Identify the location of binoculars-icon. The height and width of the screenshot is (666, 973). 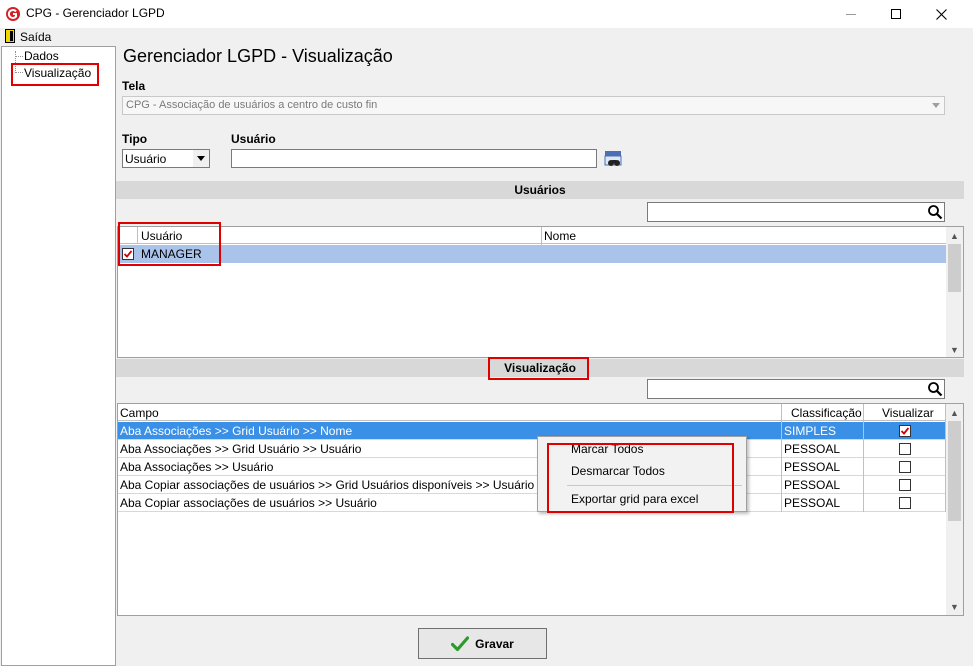
(613, 159).